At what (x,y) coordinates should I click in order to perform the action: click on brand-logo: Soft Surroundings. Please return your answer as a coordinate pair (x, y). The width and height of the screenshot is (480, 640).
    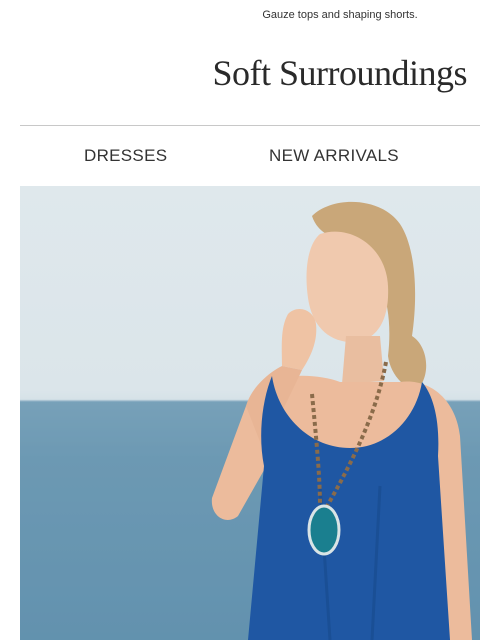
    Looking at the image, I should click on (339, 73).